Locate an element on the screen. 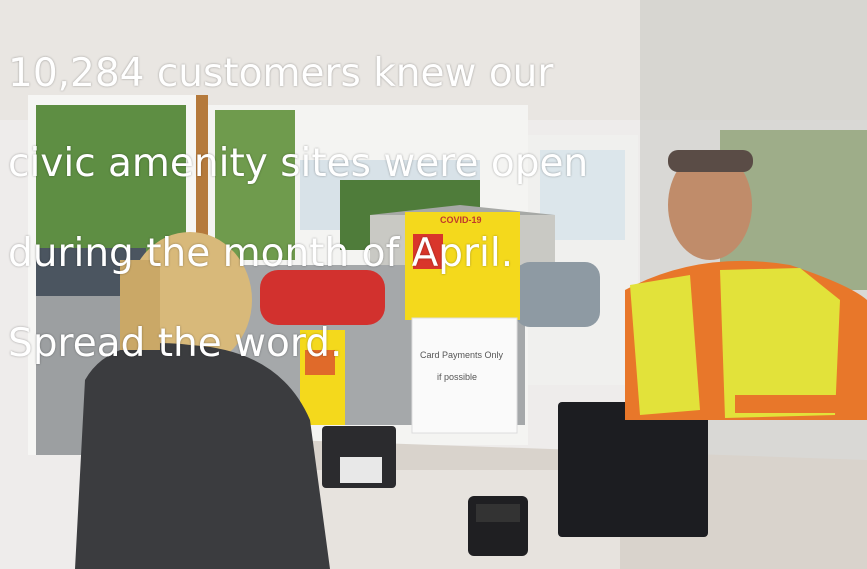  headline-line-4: Spread the word. is located at coordinates (175, 343).